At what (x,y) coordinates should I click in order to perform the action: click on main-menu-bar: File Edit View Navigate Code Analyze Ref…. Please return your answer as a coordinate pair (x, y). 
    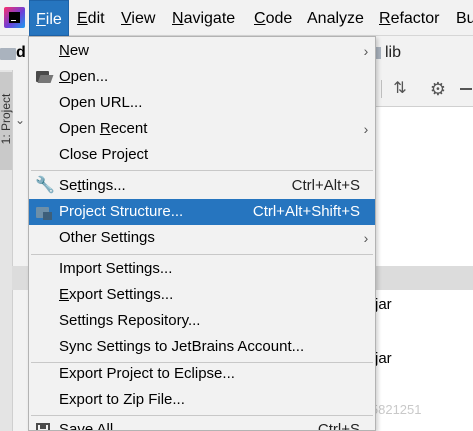
    Looking at the image, I should click on (236, 18).